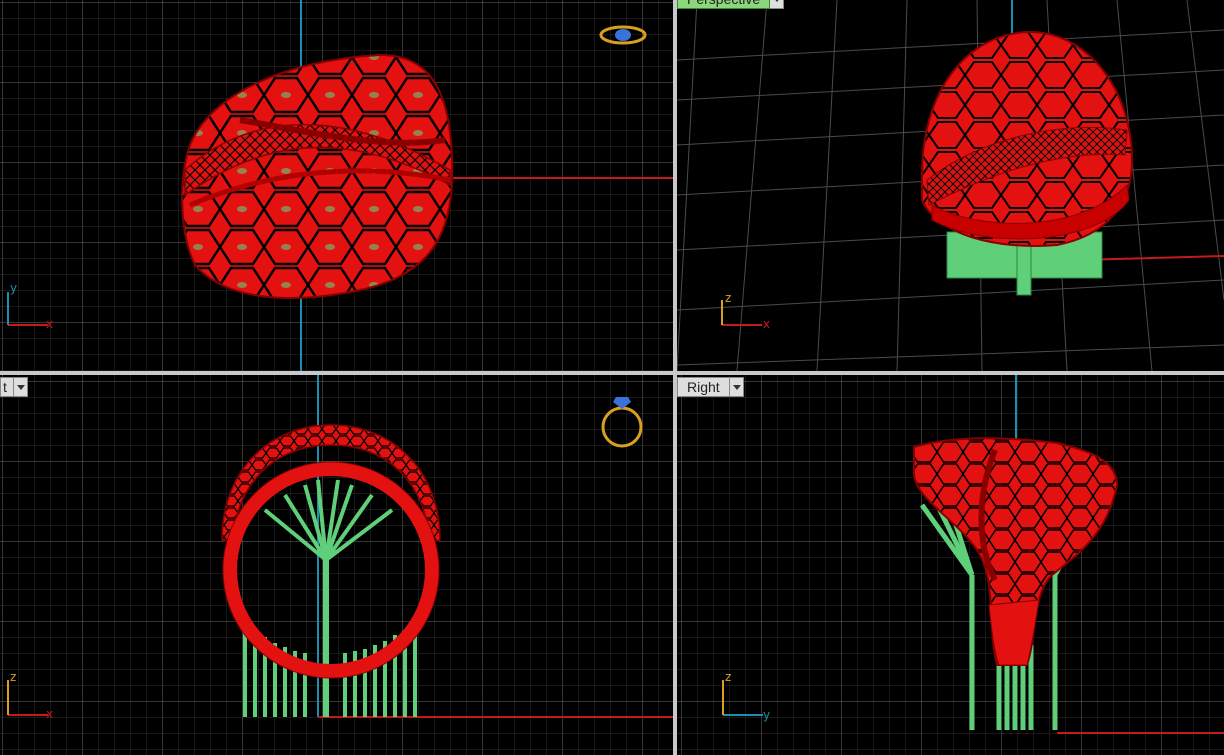 This screenshot has height=755, width=1224. I want to click on viewport-tab-perspective: Perspective, so click(731, 4).